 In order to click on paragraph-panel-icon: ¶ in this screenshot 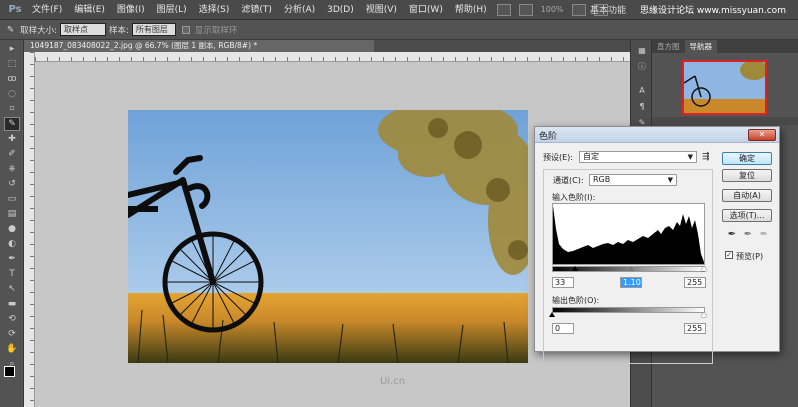, I will do `click(642, 107)`.